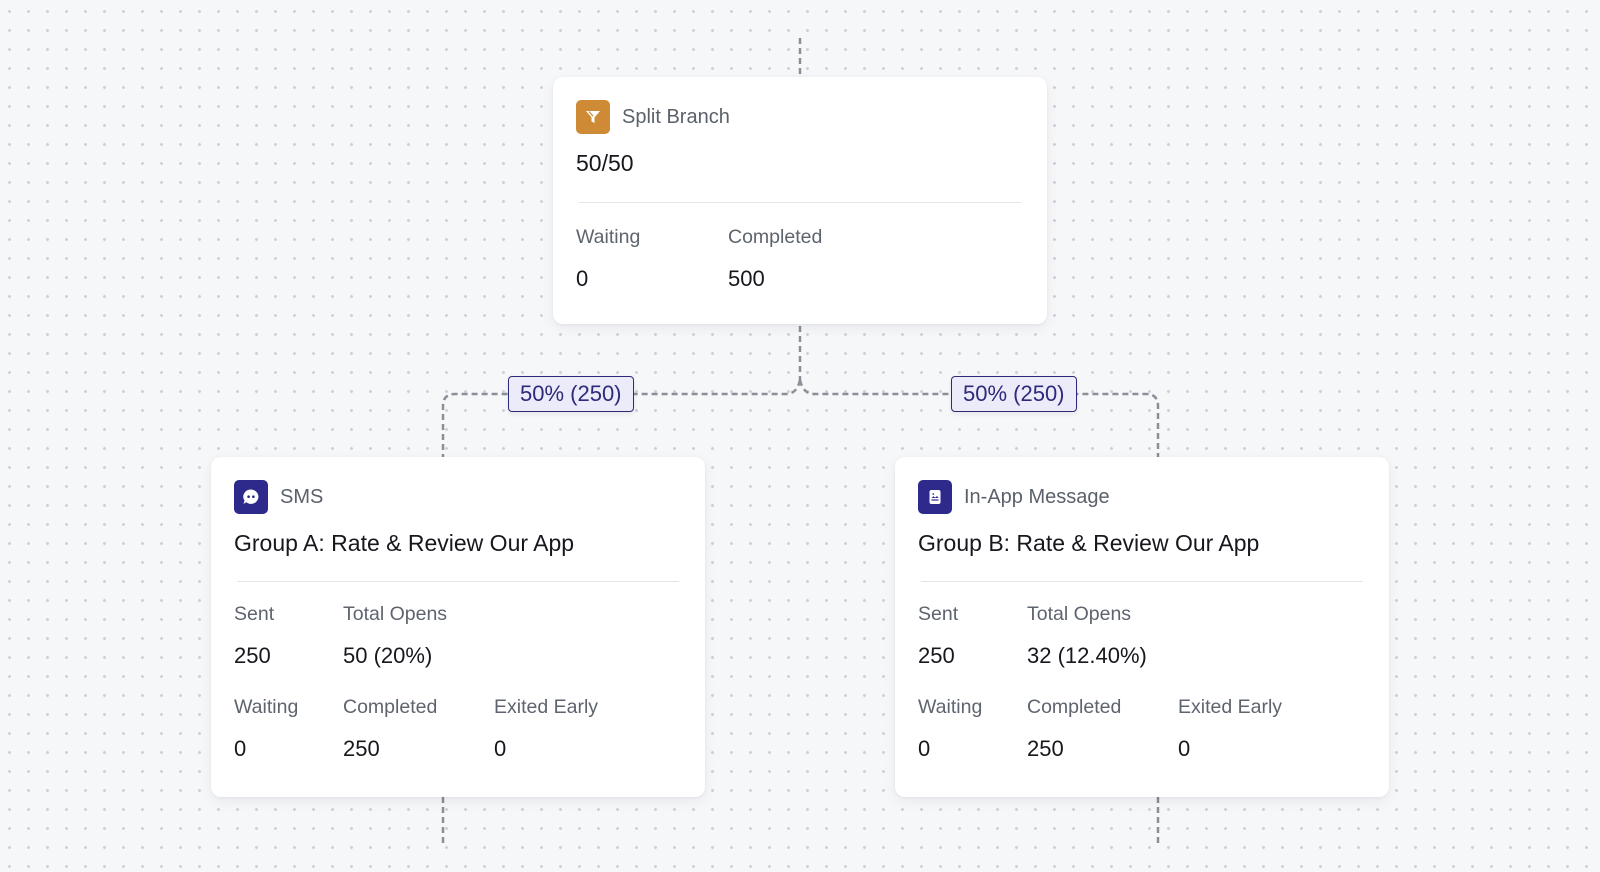 This screenshot has width=1600, height=872. I want to click on node-title: 50/50, so click(605, 163).